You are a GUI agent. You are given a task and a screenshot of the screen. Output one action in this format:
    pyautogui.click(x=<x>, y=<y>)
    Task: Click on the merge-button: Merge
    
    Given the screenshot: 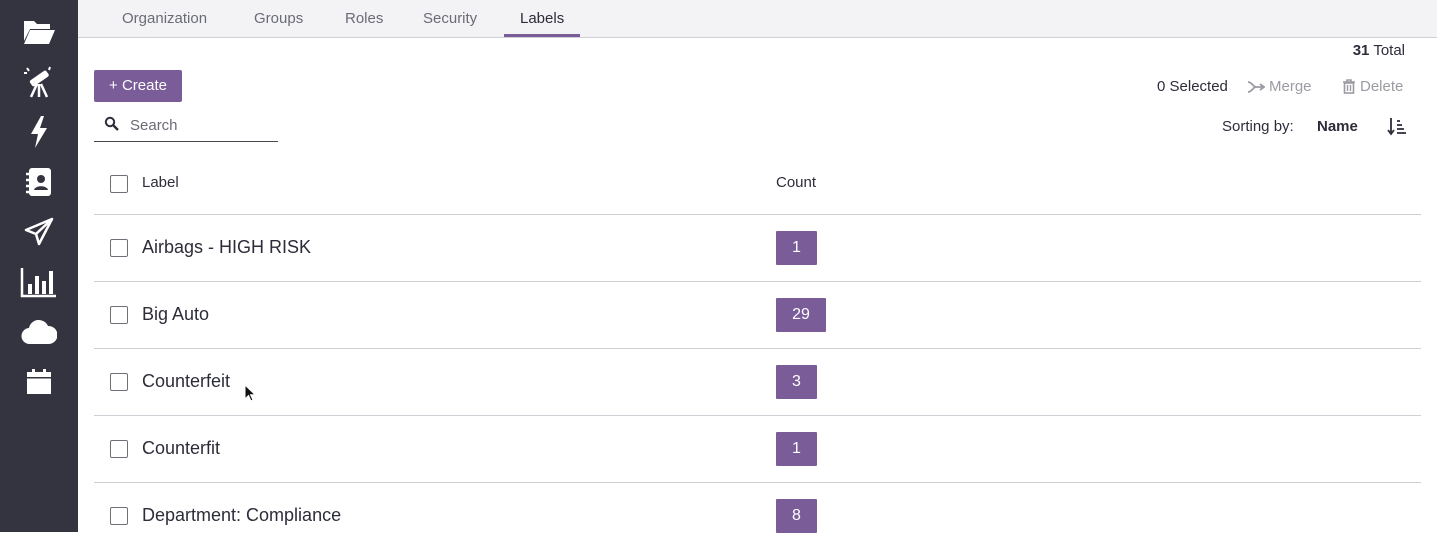 What is the action you would take?
    pyautogui.click(x=1279, y=86)
    